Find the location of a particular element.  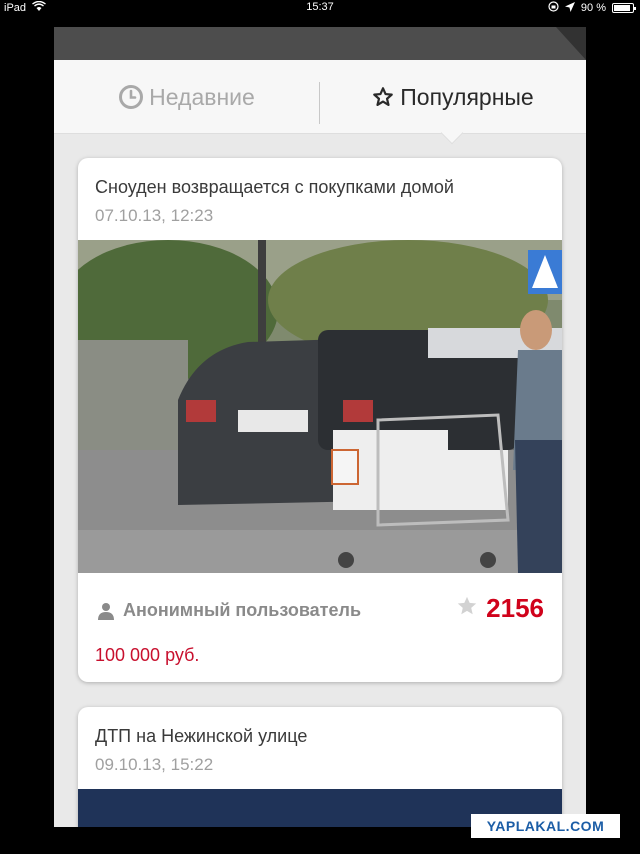

author-name: Анонимный пользователь is located at coordinates (242, 610).